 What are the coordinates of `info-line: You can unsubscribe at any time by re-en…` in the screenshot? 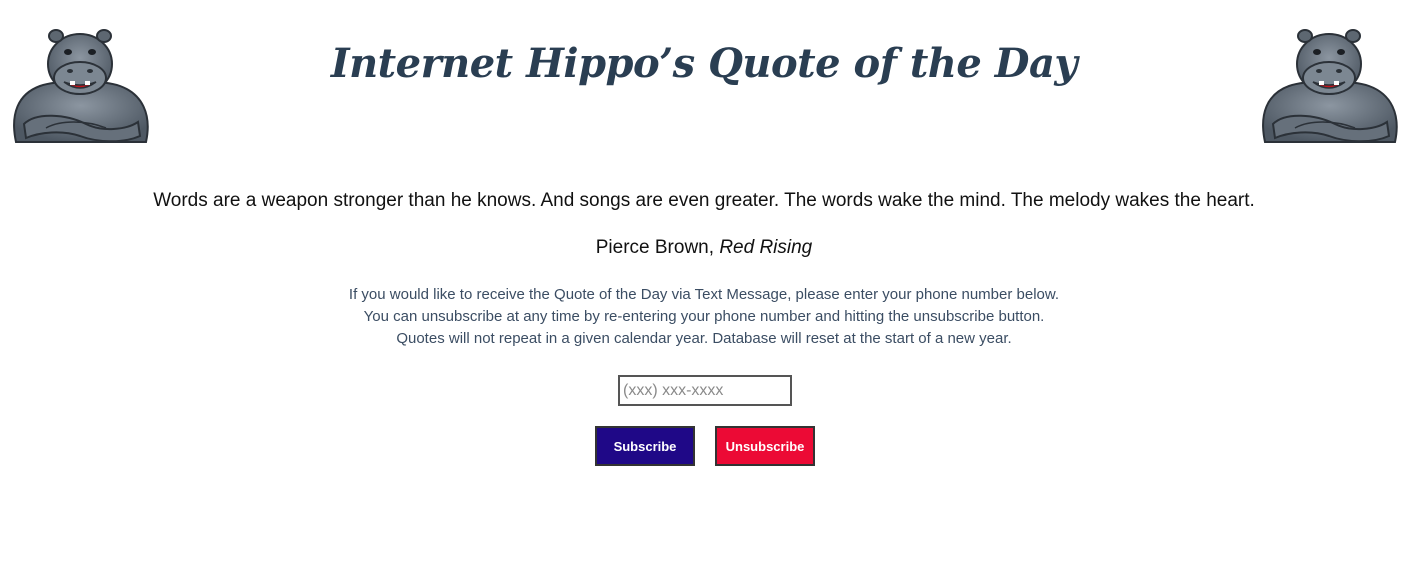 It's located at (704, 316).